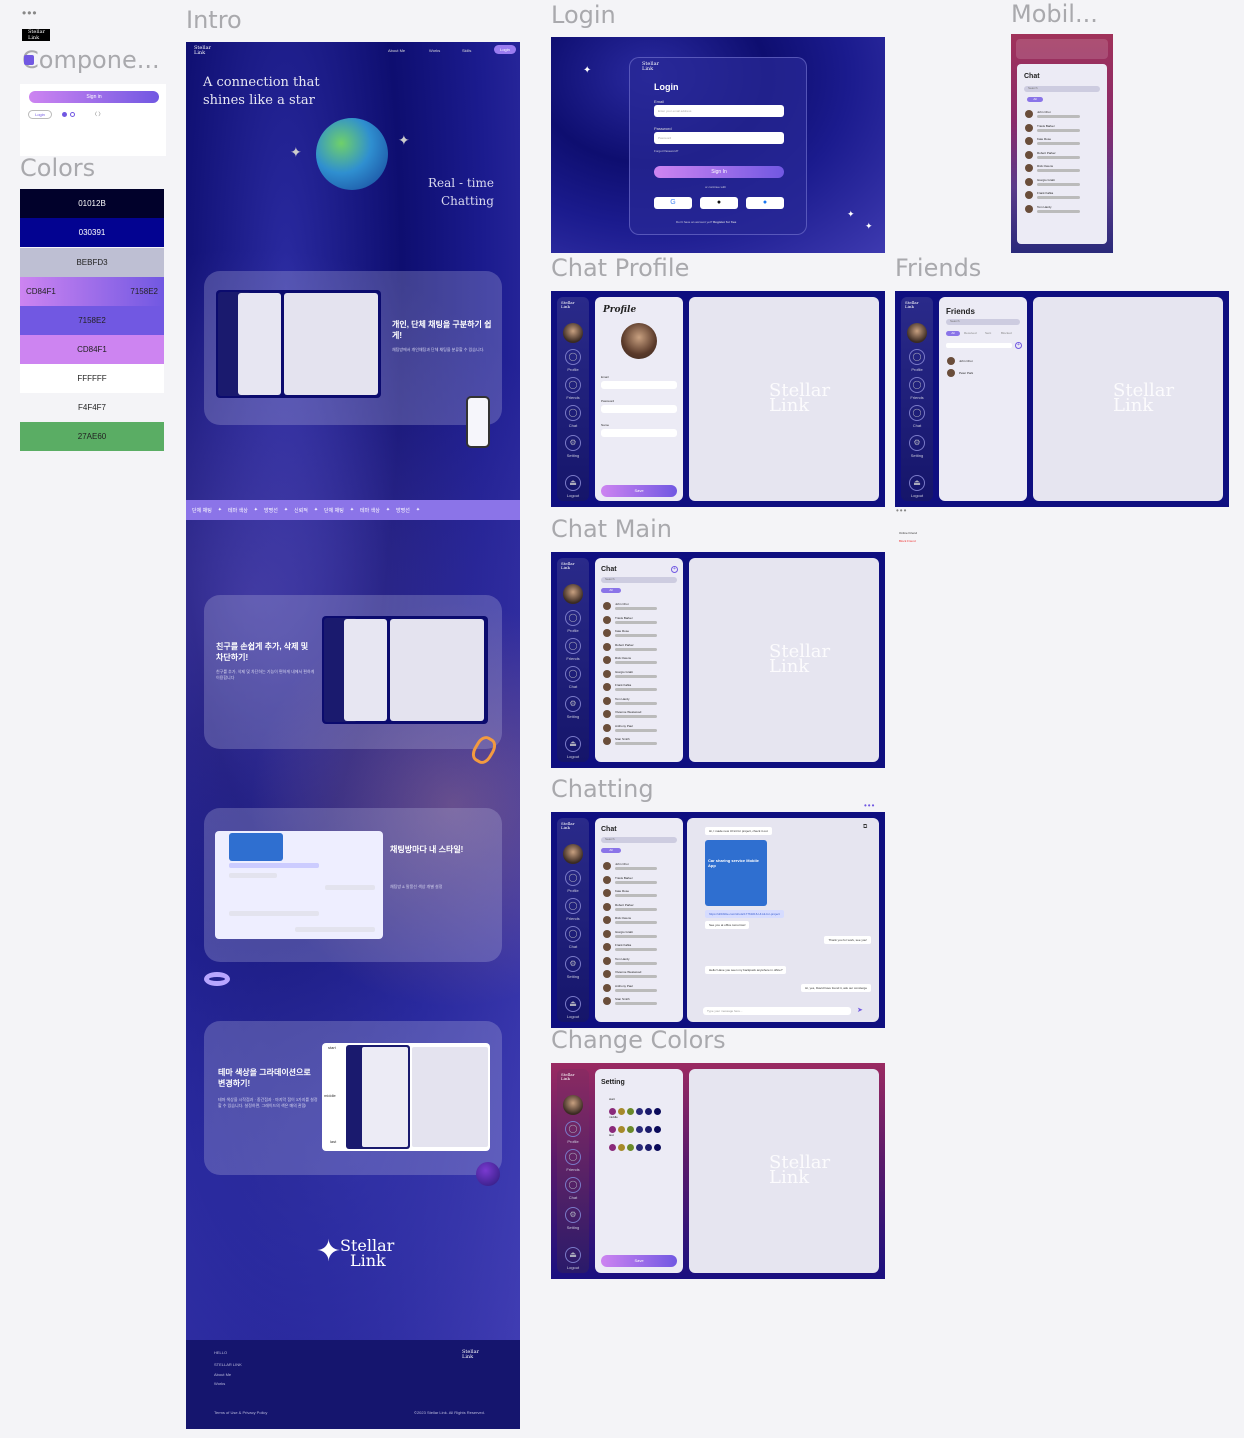 The height and width of the screenshot is (1438, 1244). I want to click on profile-avatar, so click(639, 341).